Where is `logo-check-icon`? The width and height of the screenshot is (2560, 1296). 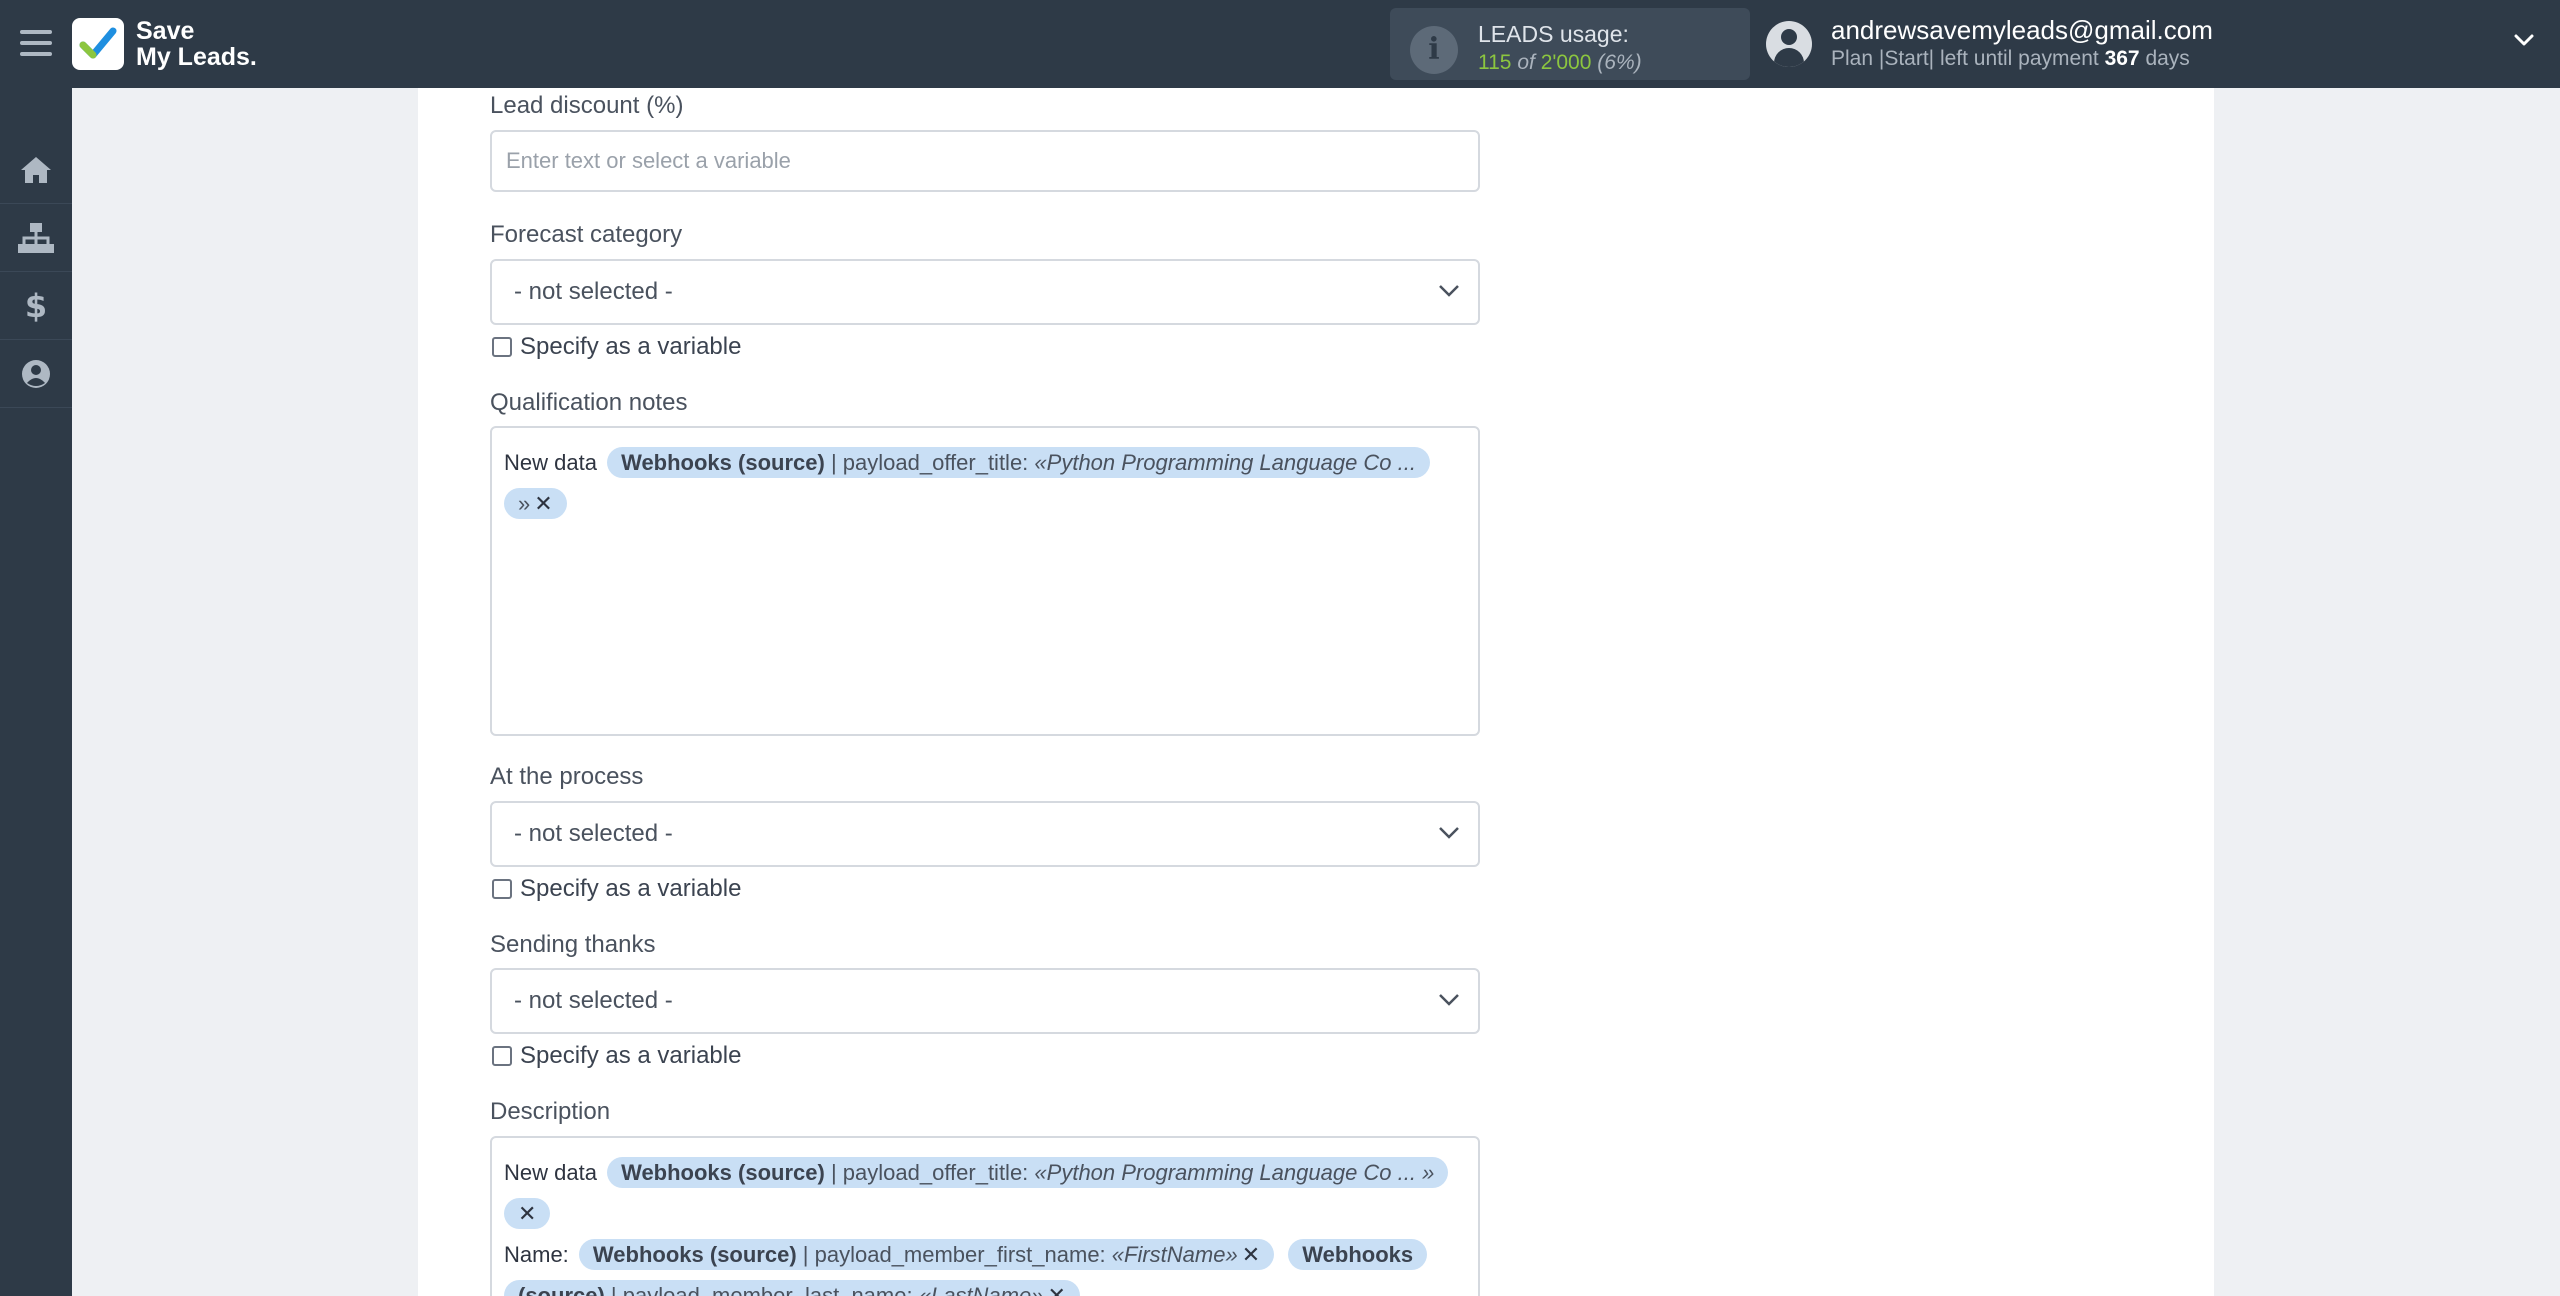 logo-check-icon is located at coordinates (98, 44).